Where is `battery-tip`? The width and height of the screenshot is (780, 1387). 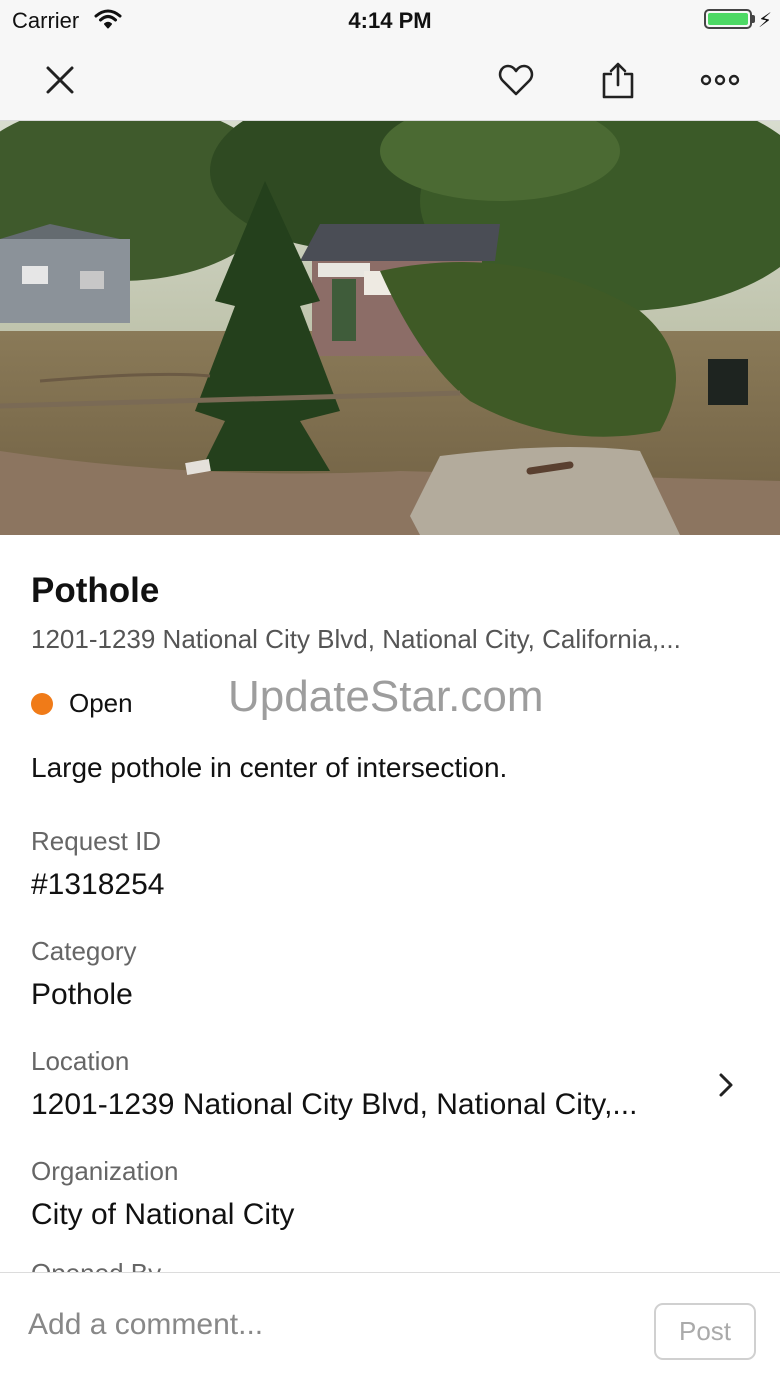
battery-tip is located at coordinates (753, 19).